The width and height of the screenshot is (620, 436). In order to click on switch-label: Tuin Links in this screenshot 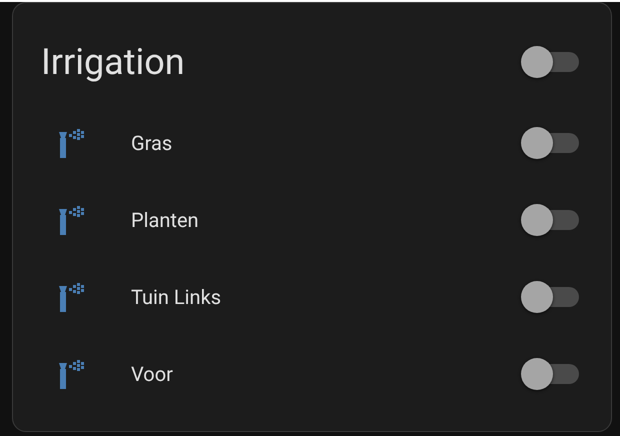, I will do `click(176, 296)`.